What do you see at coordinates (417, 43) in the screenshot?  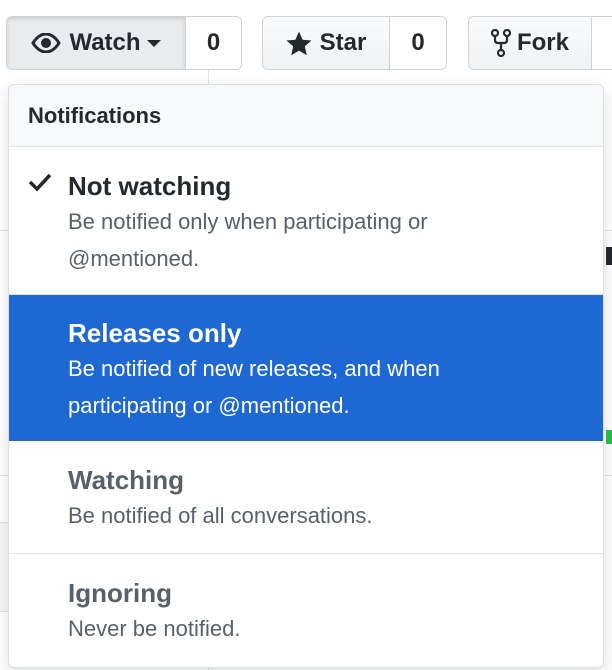 I see `star-count: 0` at bounding box center [417, 43].